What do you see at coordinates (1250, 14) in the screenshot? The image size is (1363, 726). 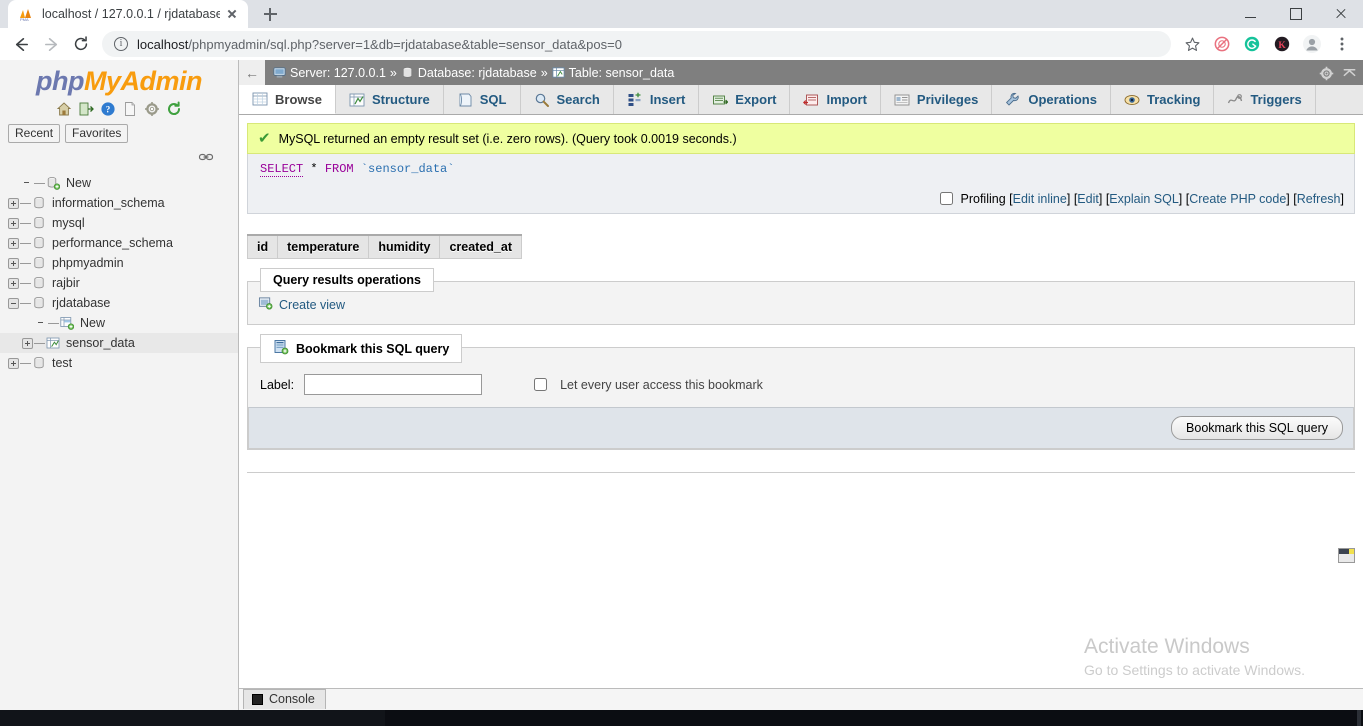 I see `minimize-icon` at bounding box center [1250, 14].